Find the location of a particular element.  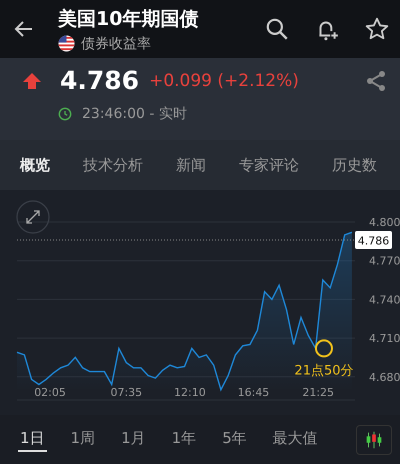

range-tab: 1月 is located at coordinates (133, 439).